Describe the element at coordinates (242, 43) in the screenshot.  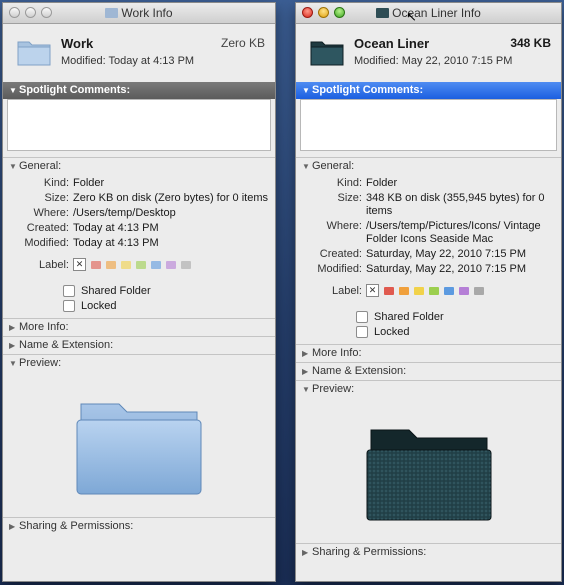
I see `item-size: Zero KB` at that location.